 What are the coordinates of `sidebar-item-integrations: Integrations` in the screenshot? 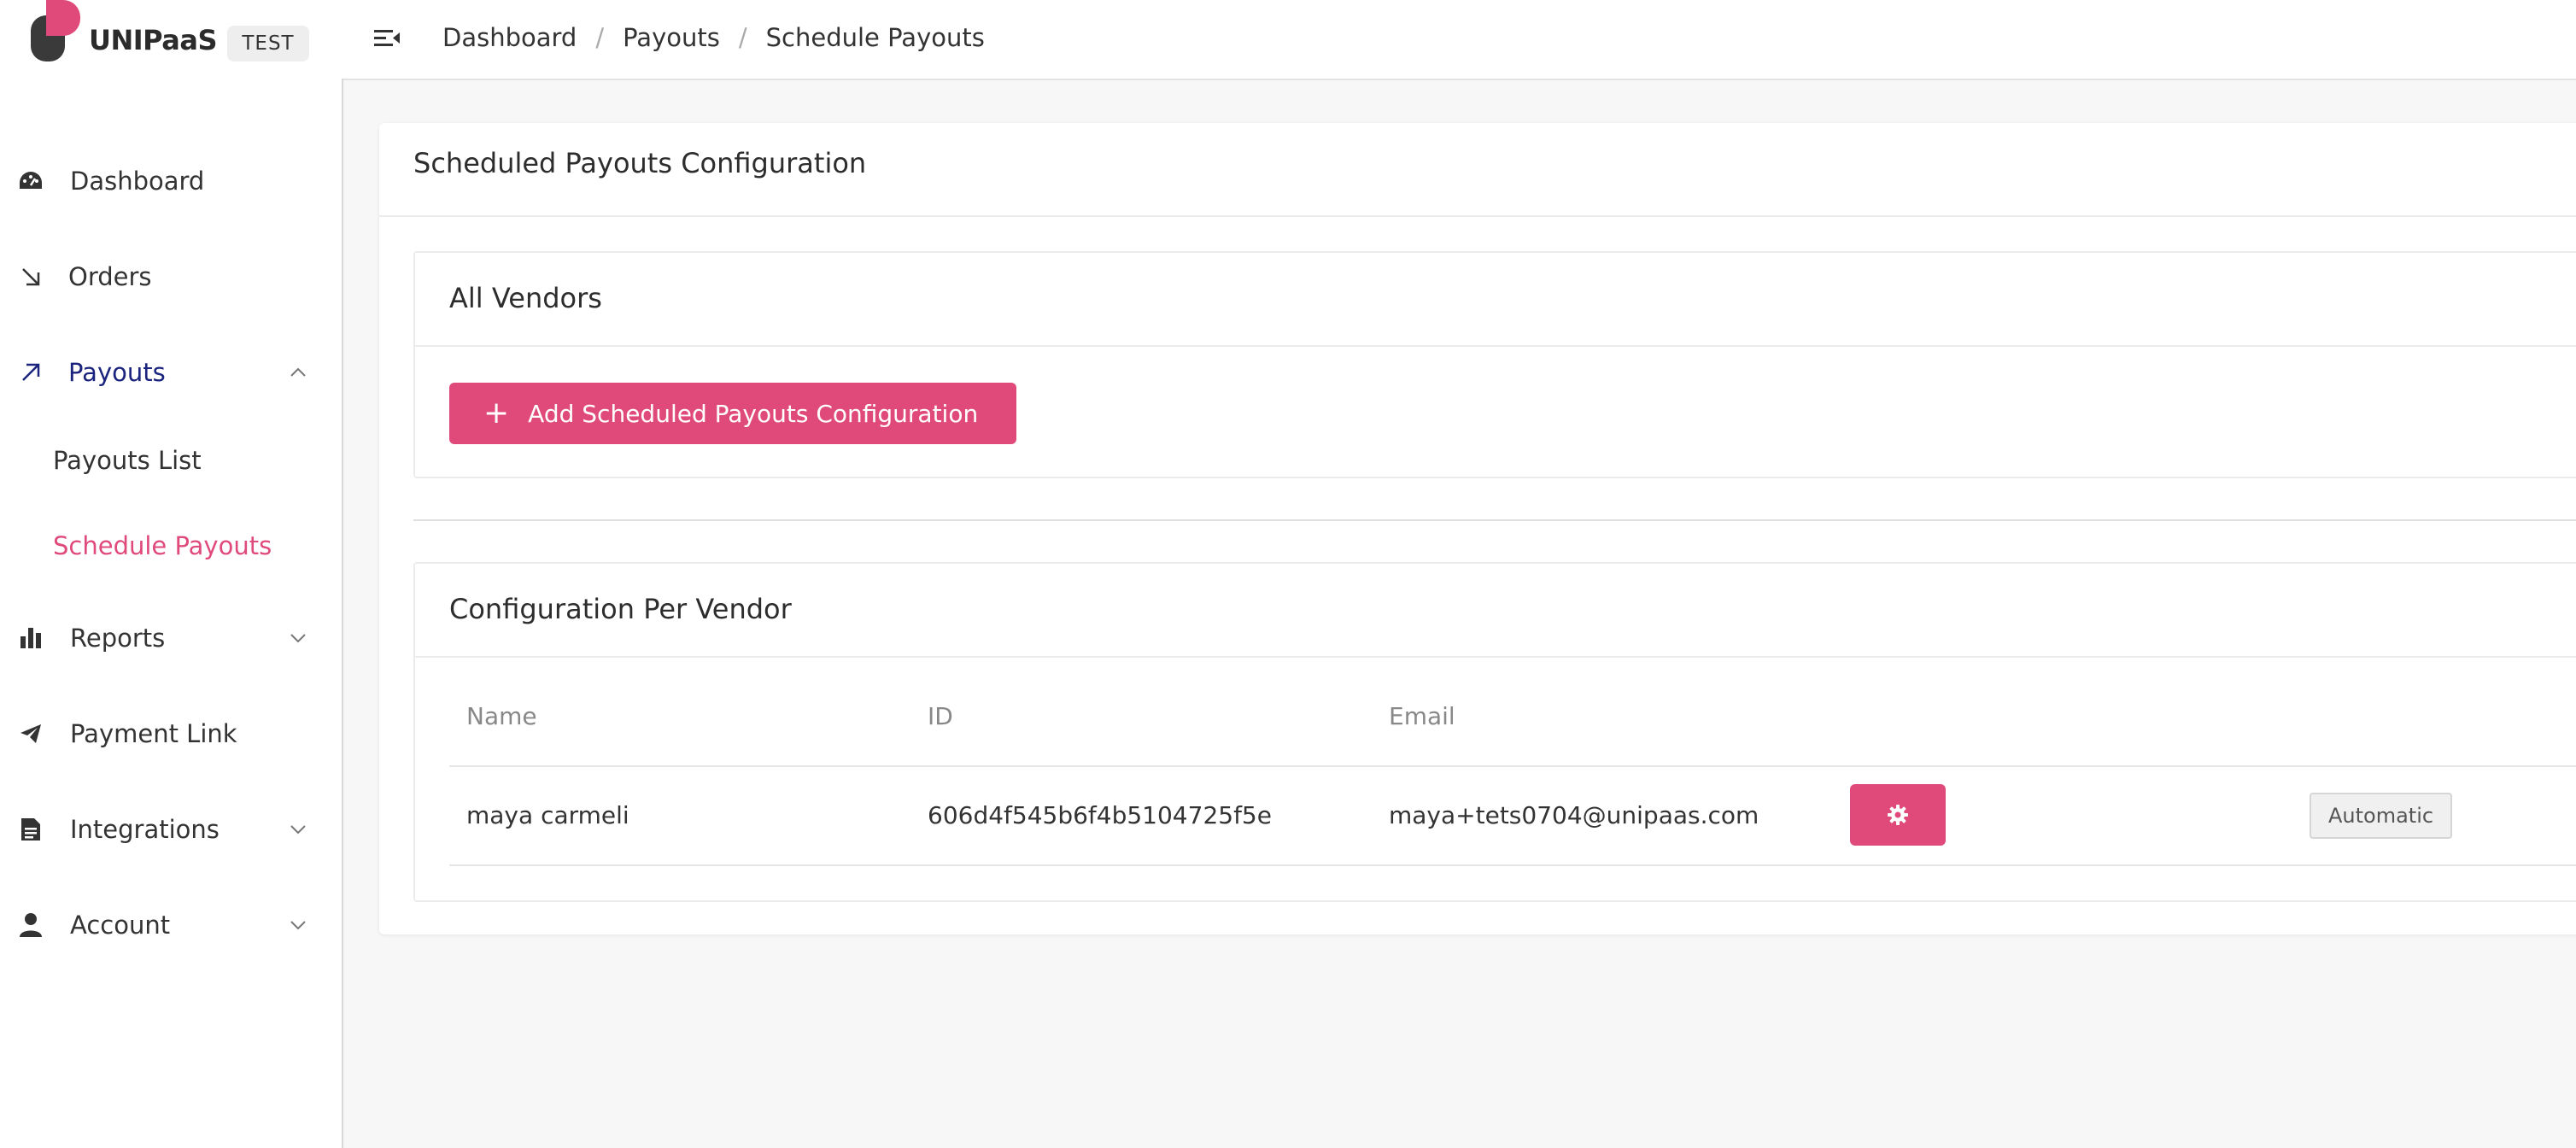 It's located at (170, 829).